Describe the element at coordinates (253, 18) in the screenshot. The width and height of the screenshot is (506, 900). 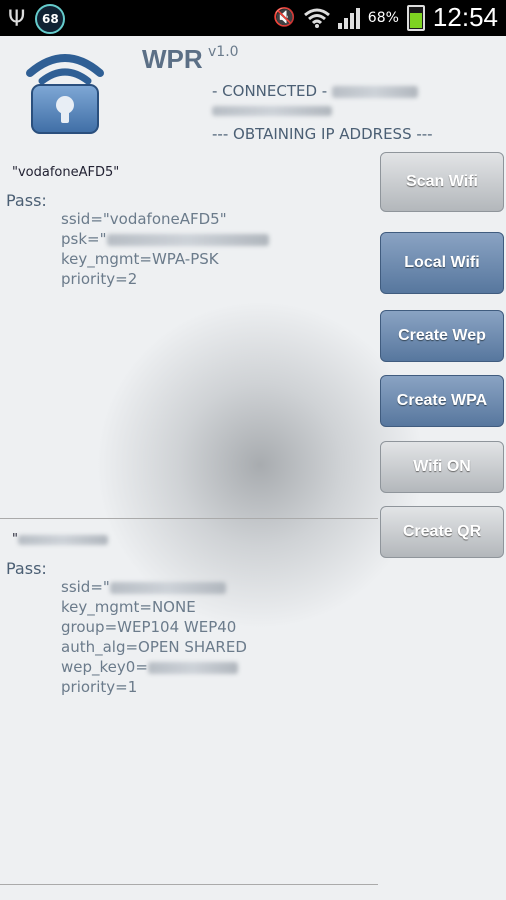
I see `status-bar: Ψ 68 🔇 68% 12:54` at that location.